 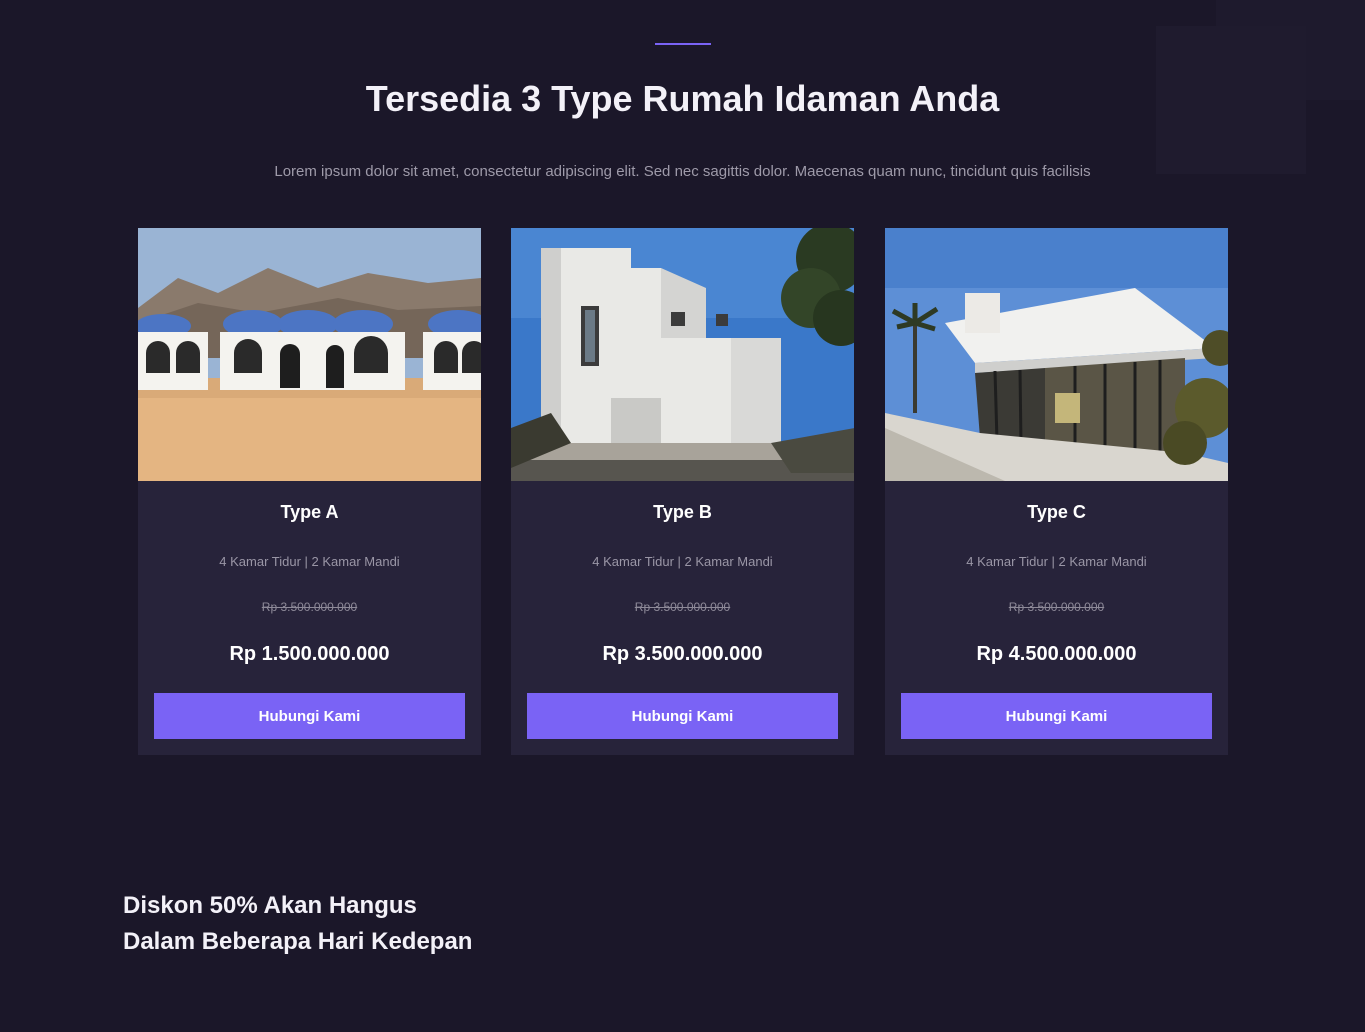 What do you see at coordinates (682, 512) in the screenshot?
I see `card-title: Type B` at bounding box center [682, 512].